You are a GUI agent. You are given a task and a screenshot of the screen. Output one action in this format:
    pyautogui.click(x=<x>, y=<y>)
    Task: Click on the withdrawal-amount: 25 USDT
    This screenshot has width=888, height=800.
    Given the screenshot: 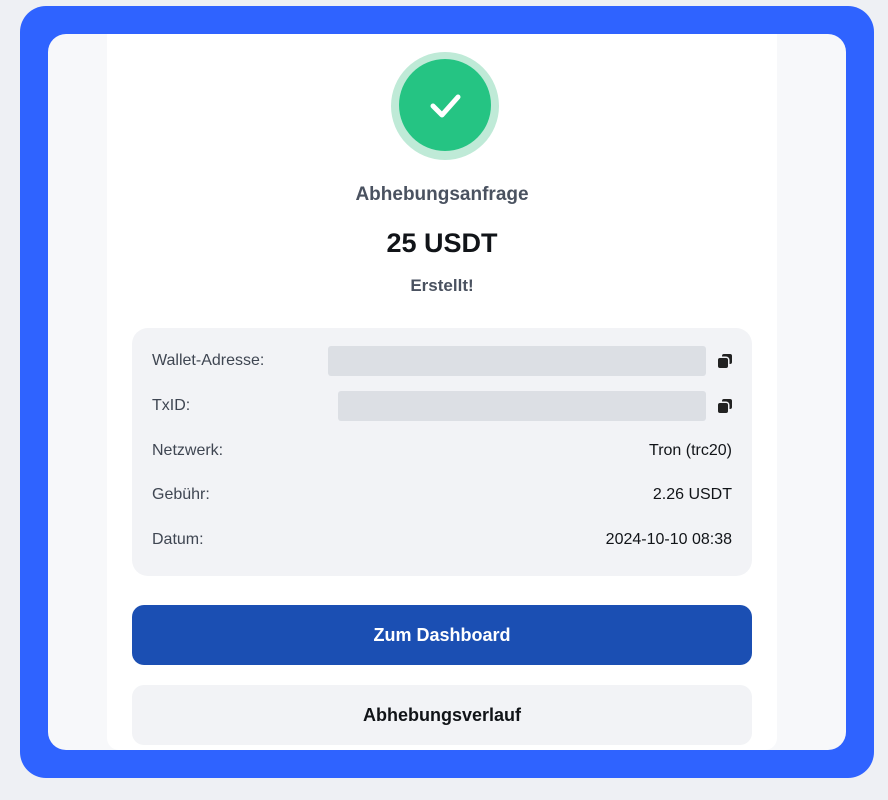 What is the action you would take?
    pyautogui.click(x=442, y=243)
    